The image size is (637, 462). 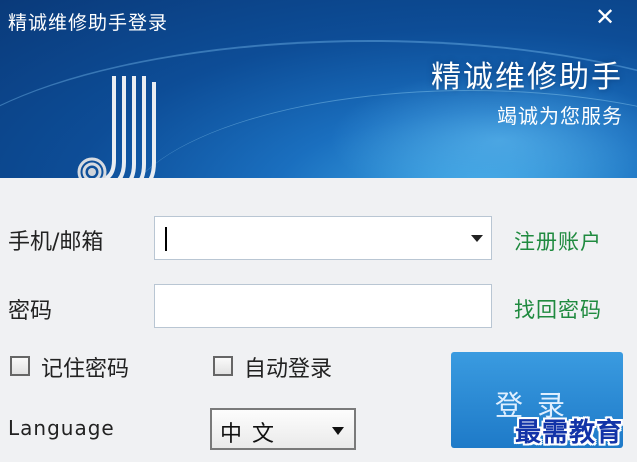 I want to click on company-logo, so click(x=116, y=127).